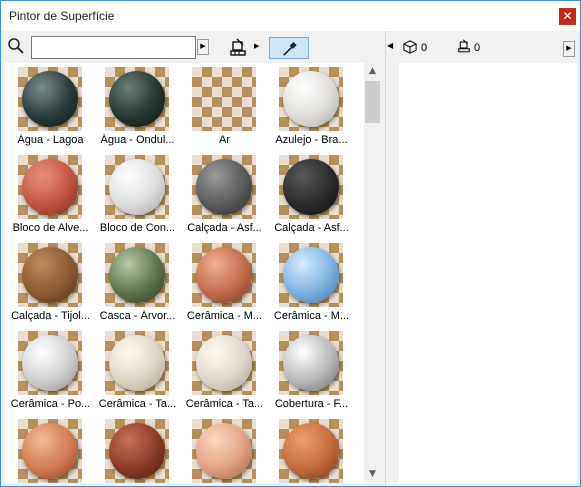  Describe the element at coordinates (464, 46) in the screenshot. I see `brush-count-icon` at that location.